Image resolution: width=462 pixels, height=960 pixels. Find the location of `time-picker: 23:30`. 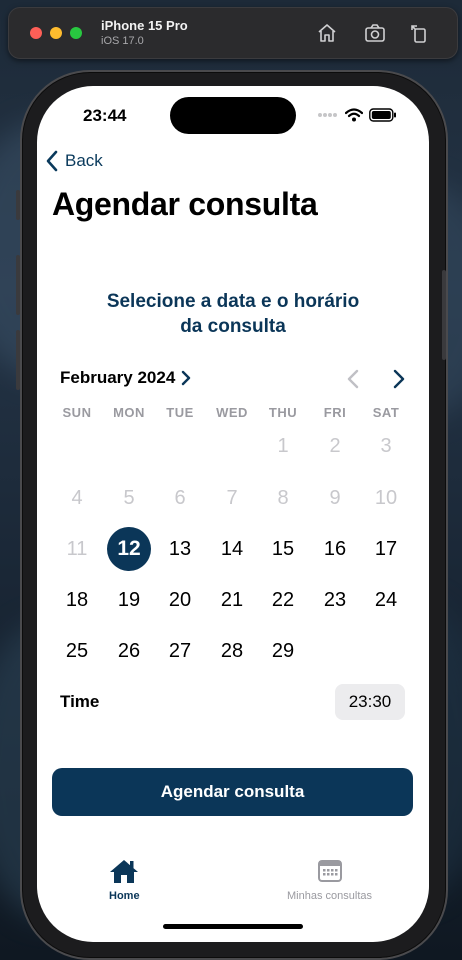

time-picker: 23:30 is located at coordinates (370, 702).